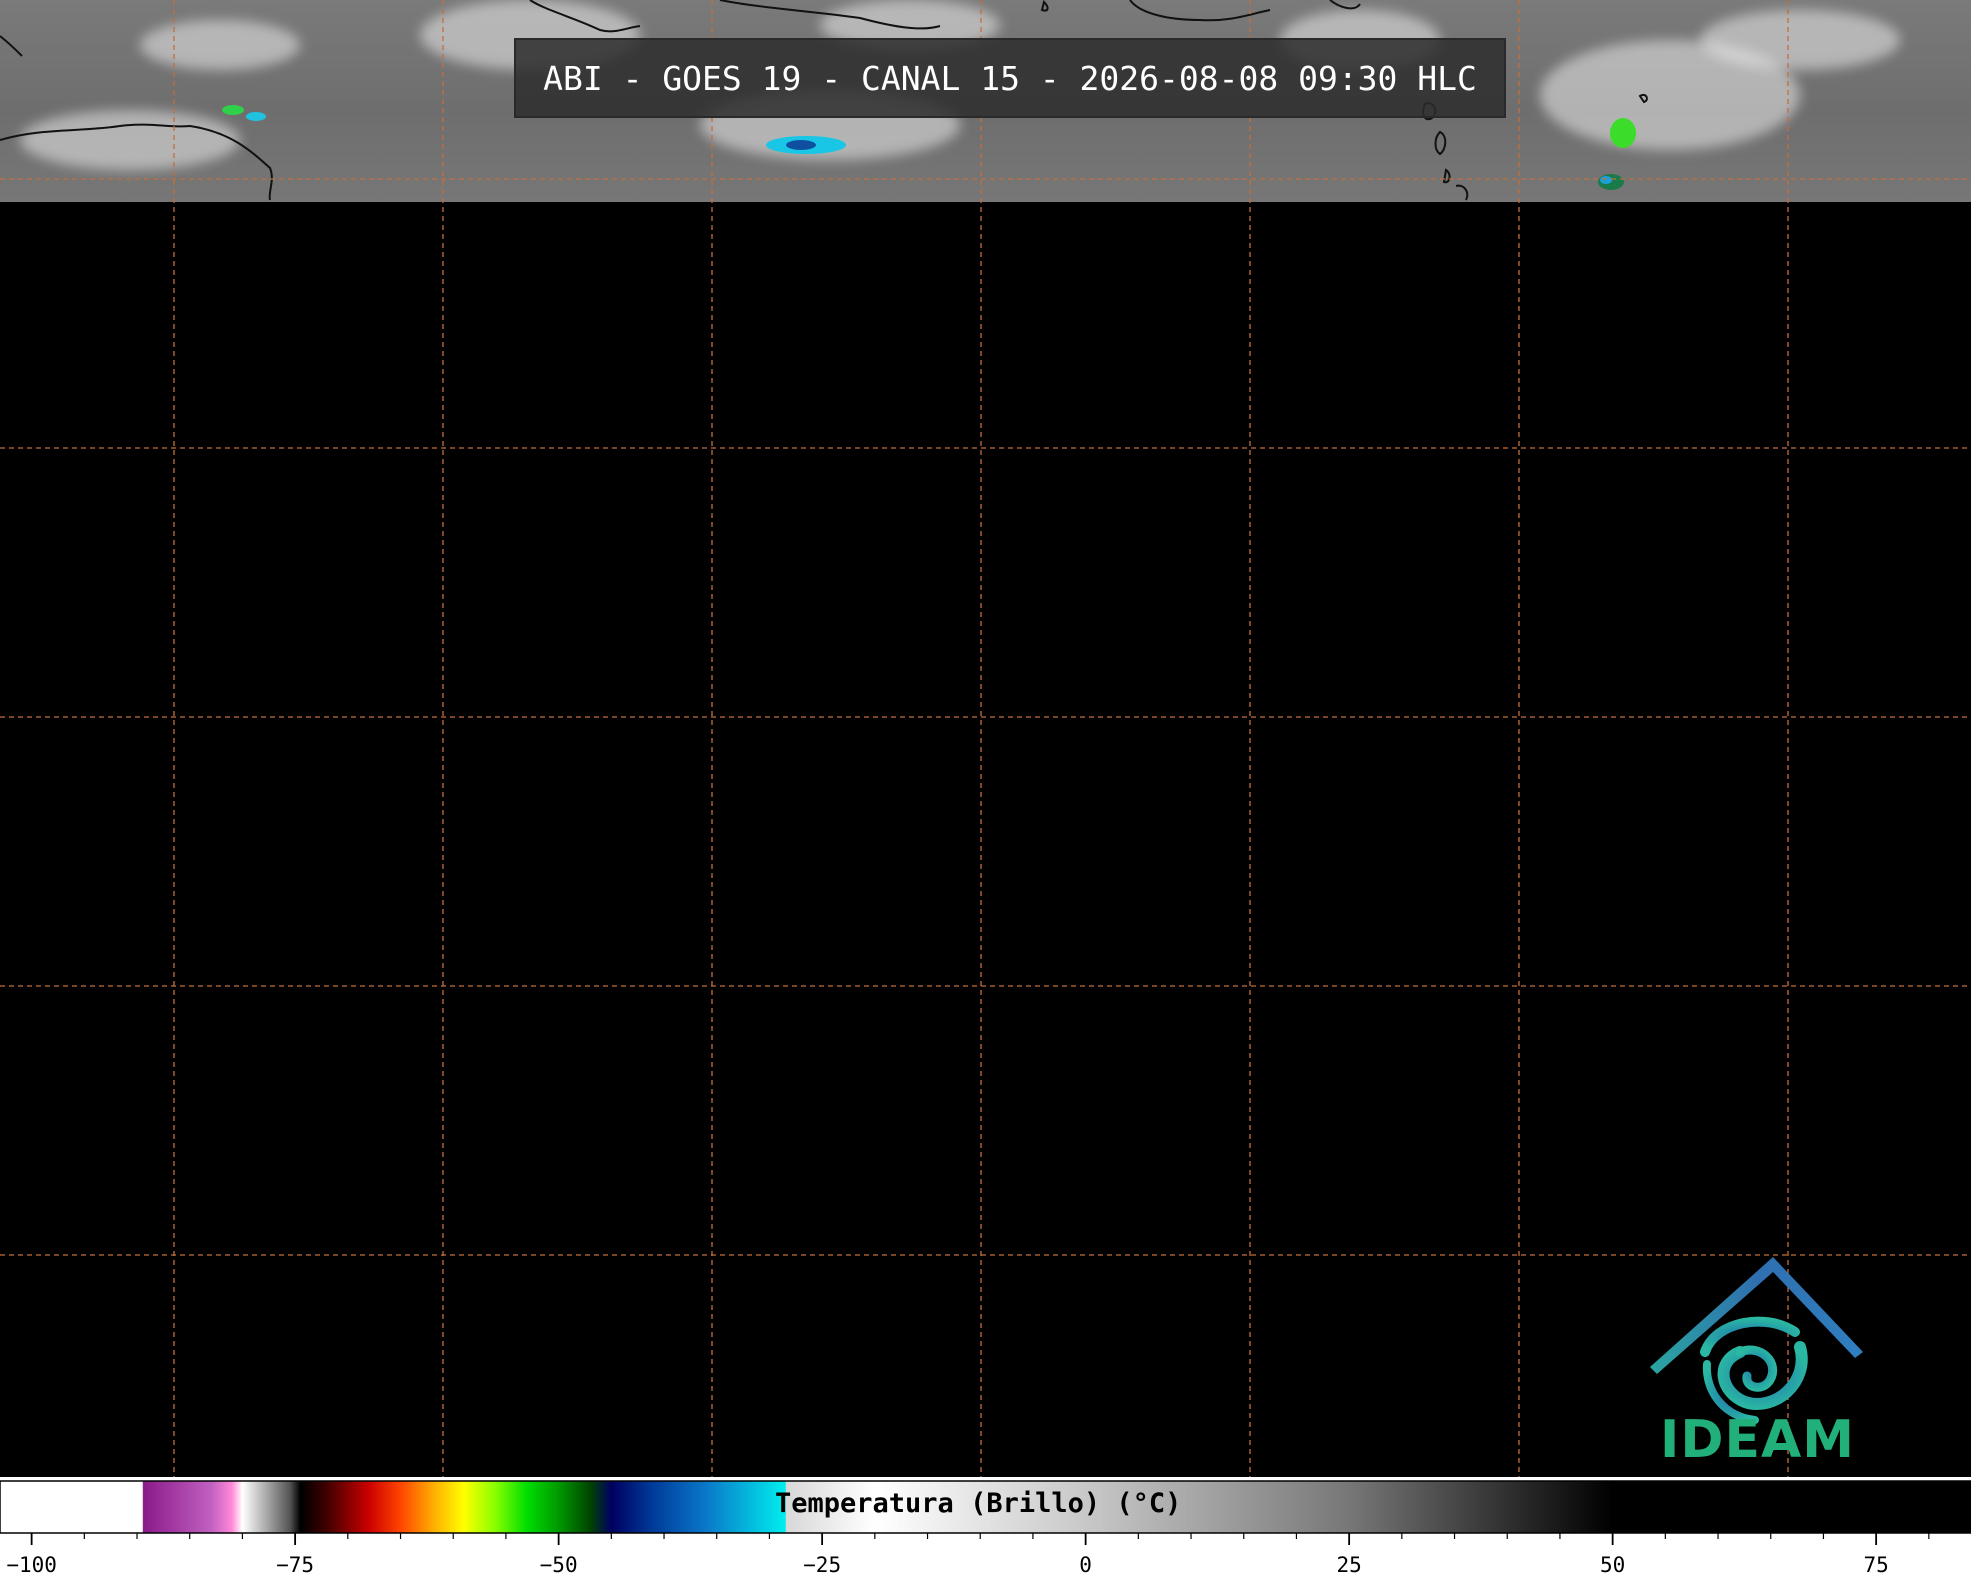 Image resolution: width=1971 pixels, height=1577 pixels. Describe the element at coordinates (1348, 1565) in the screenshot. I see `colorbar-tick-label: 25` at that location.